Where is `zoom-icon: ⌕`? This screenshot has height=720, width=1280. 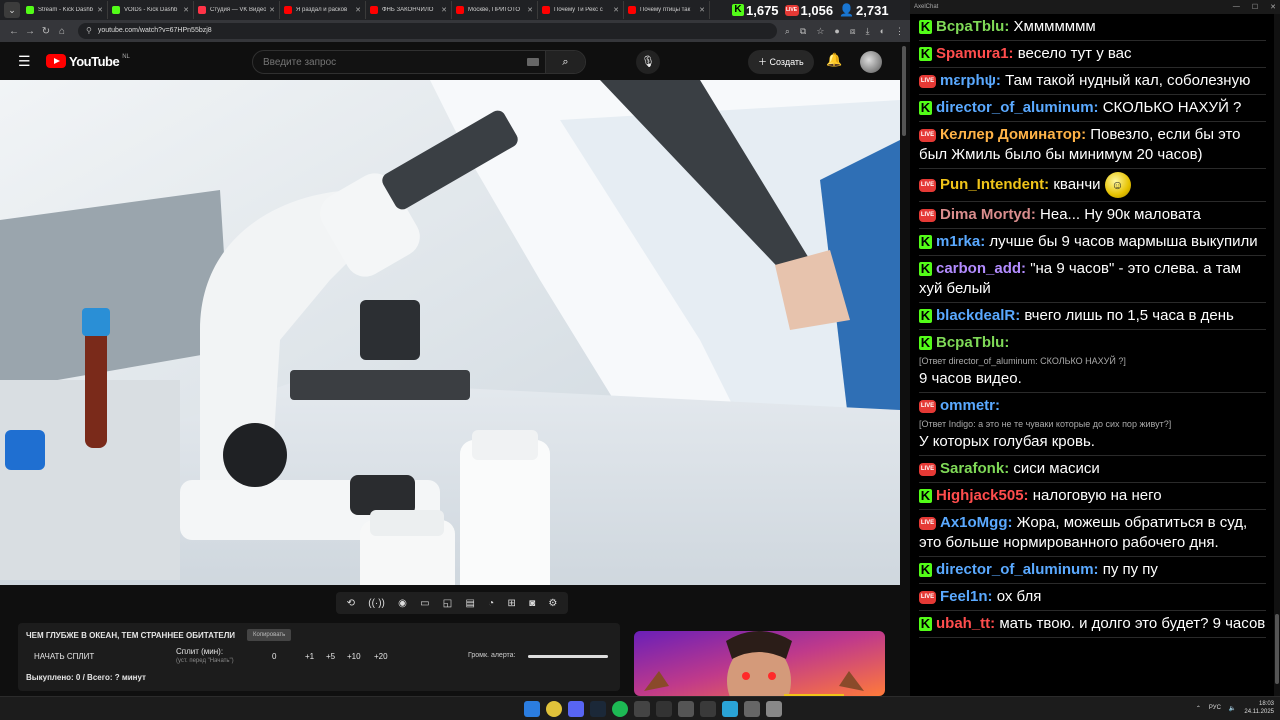
zoom-icon: ⌕ is located at coordinates (787, 31).